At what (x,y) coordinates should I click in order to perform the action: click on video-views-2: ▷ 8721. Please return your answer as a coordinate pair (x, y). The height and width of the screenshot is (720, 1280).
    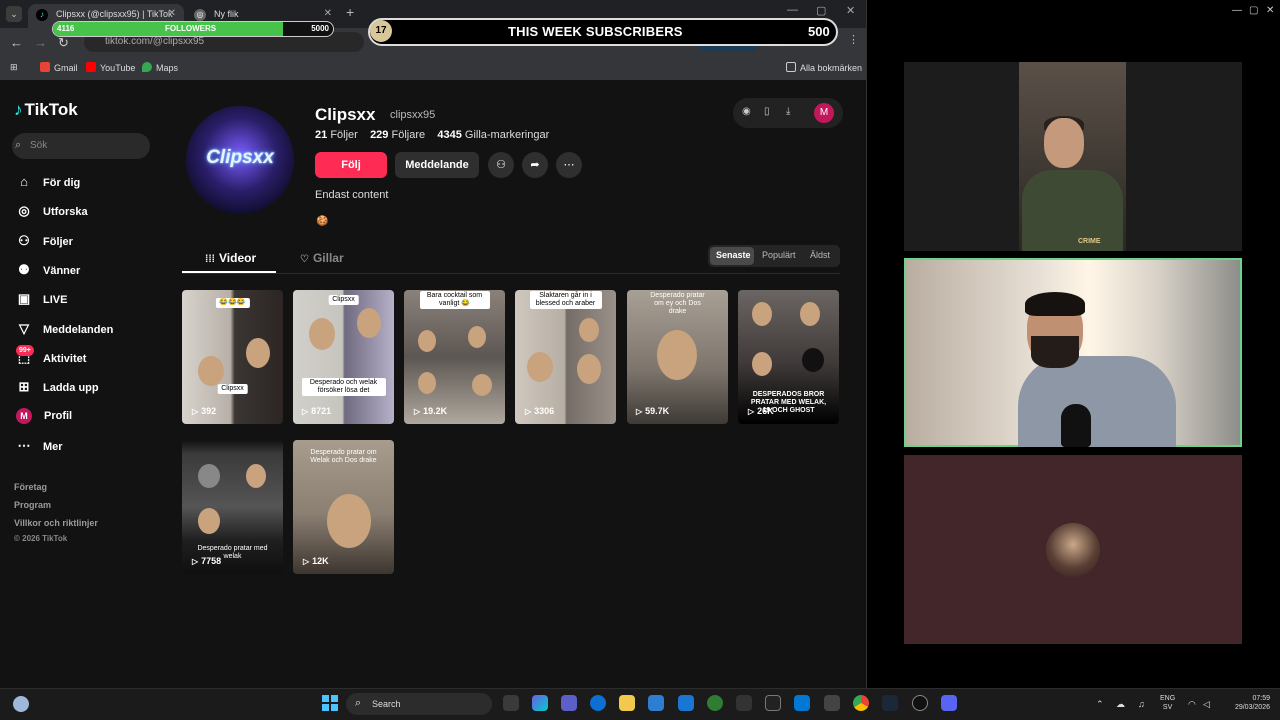
    Looking at the image, I should click on (316, 411).